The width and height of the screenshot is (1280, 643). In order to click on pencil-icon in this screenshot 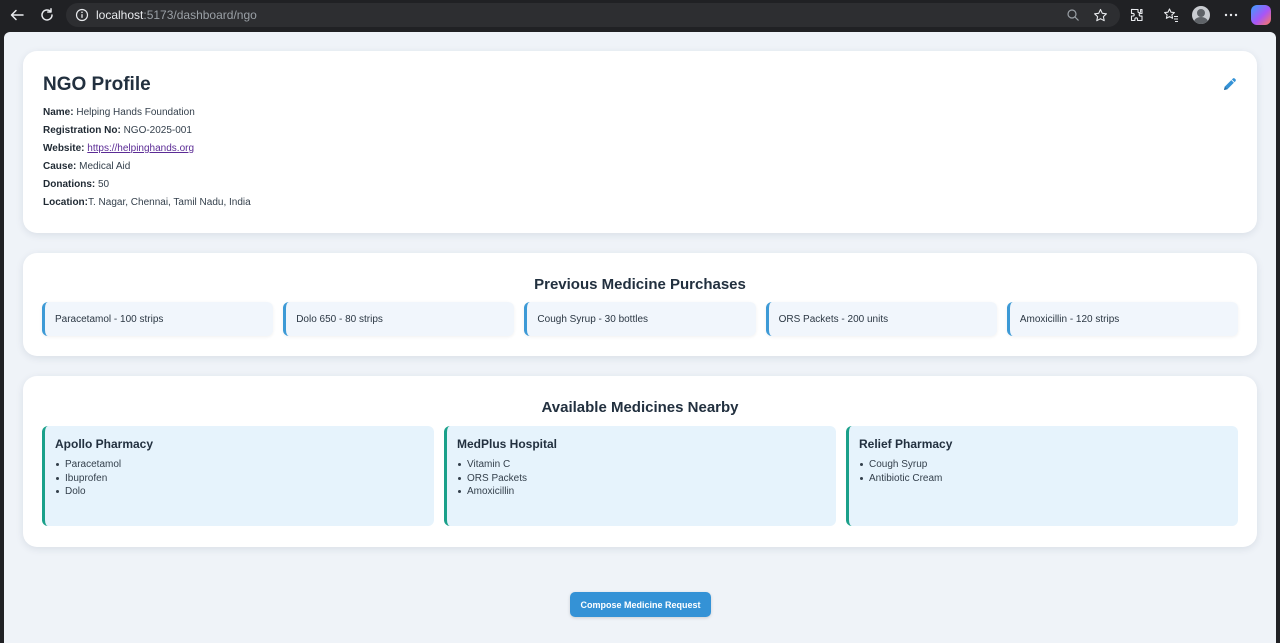, I will do `click(1230, 84)`.